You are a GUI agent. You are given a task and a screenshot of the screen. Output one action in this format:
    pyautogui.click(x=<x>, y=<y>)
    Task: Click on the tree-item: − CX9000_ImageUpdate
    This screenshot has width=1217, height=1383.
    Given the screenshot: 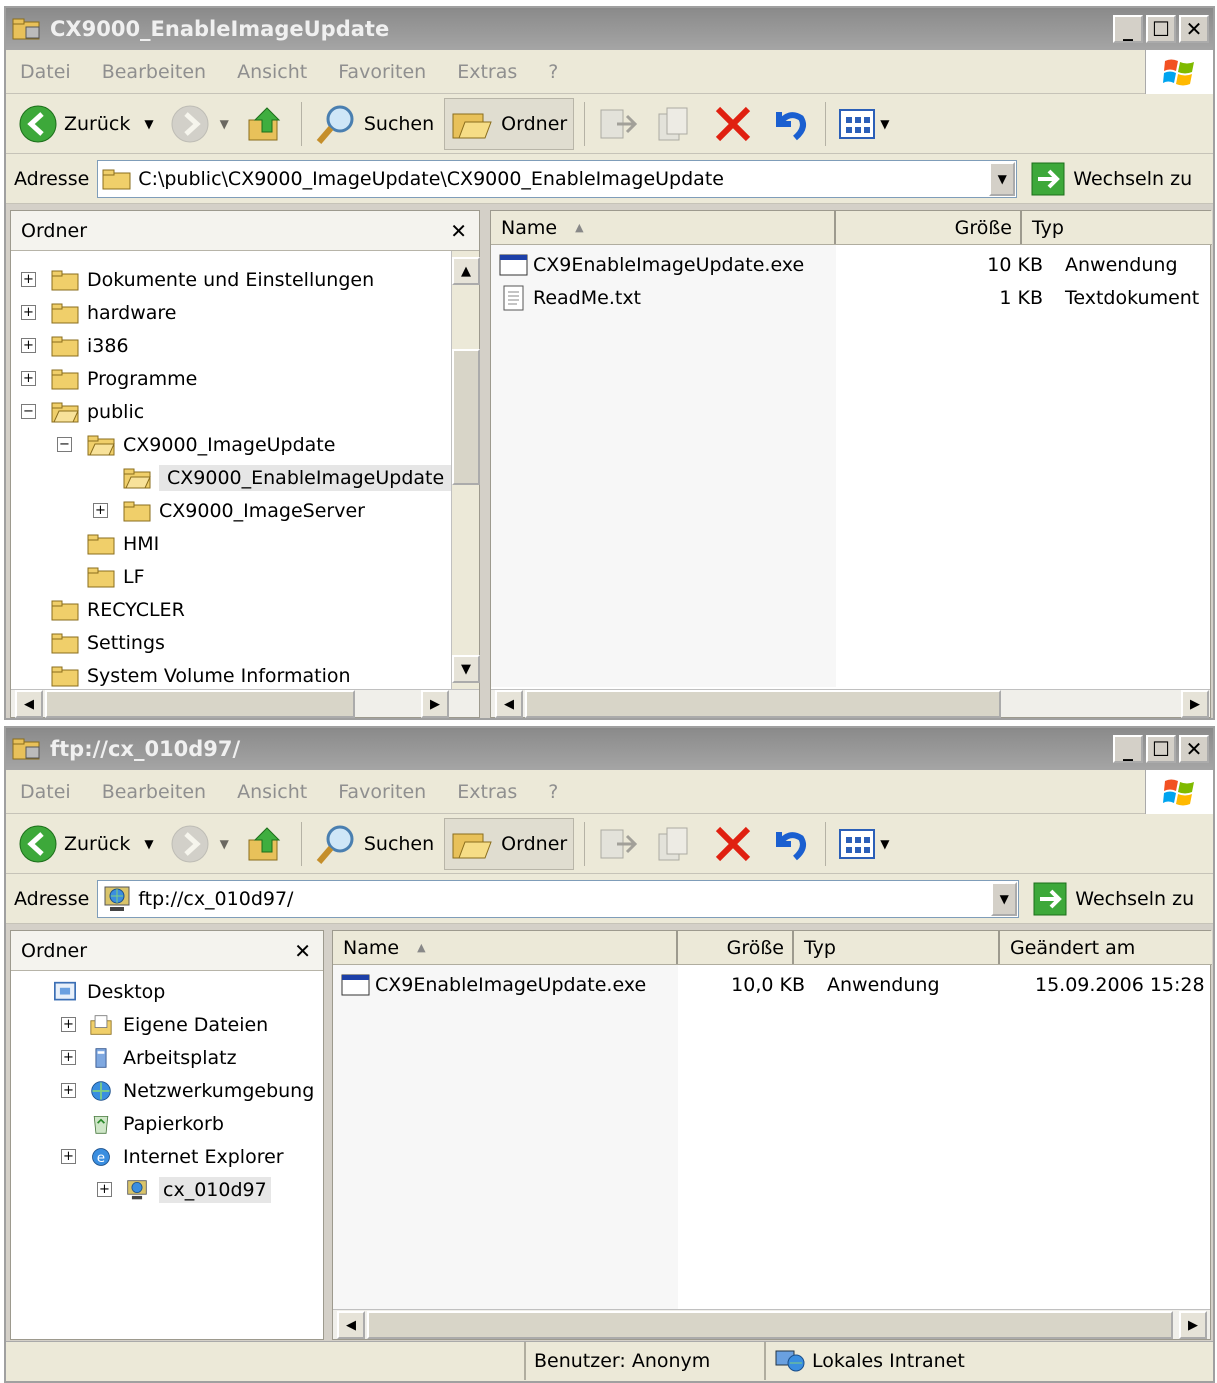 What is the action you would take?
    pyautogui.click(x=196, y=445)
    